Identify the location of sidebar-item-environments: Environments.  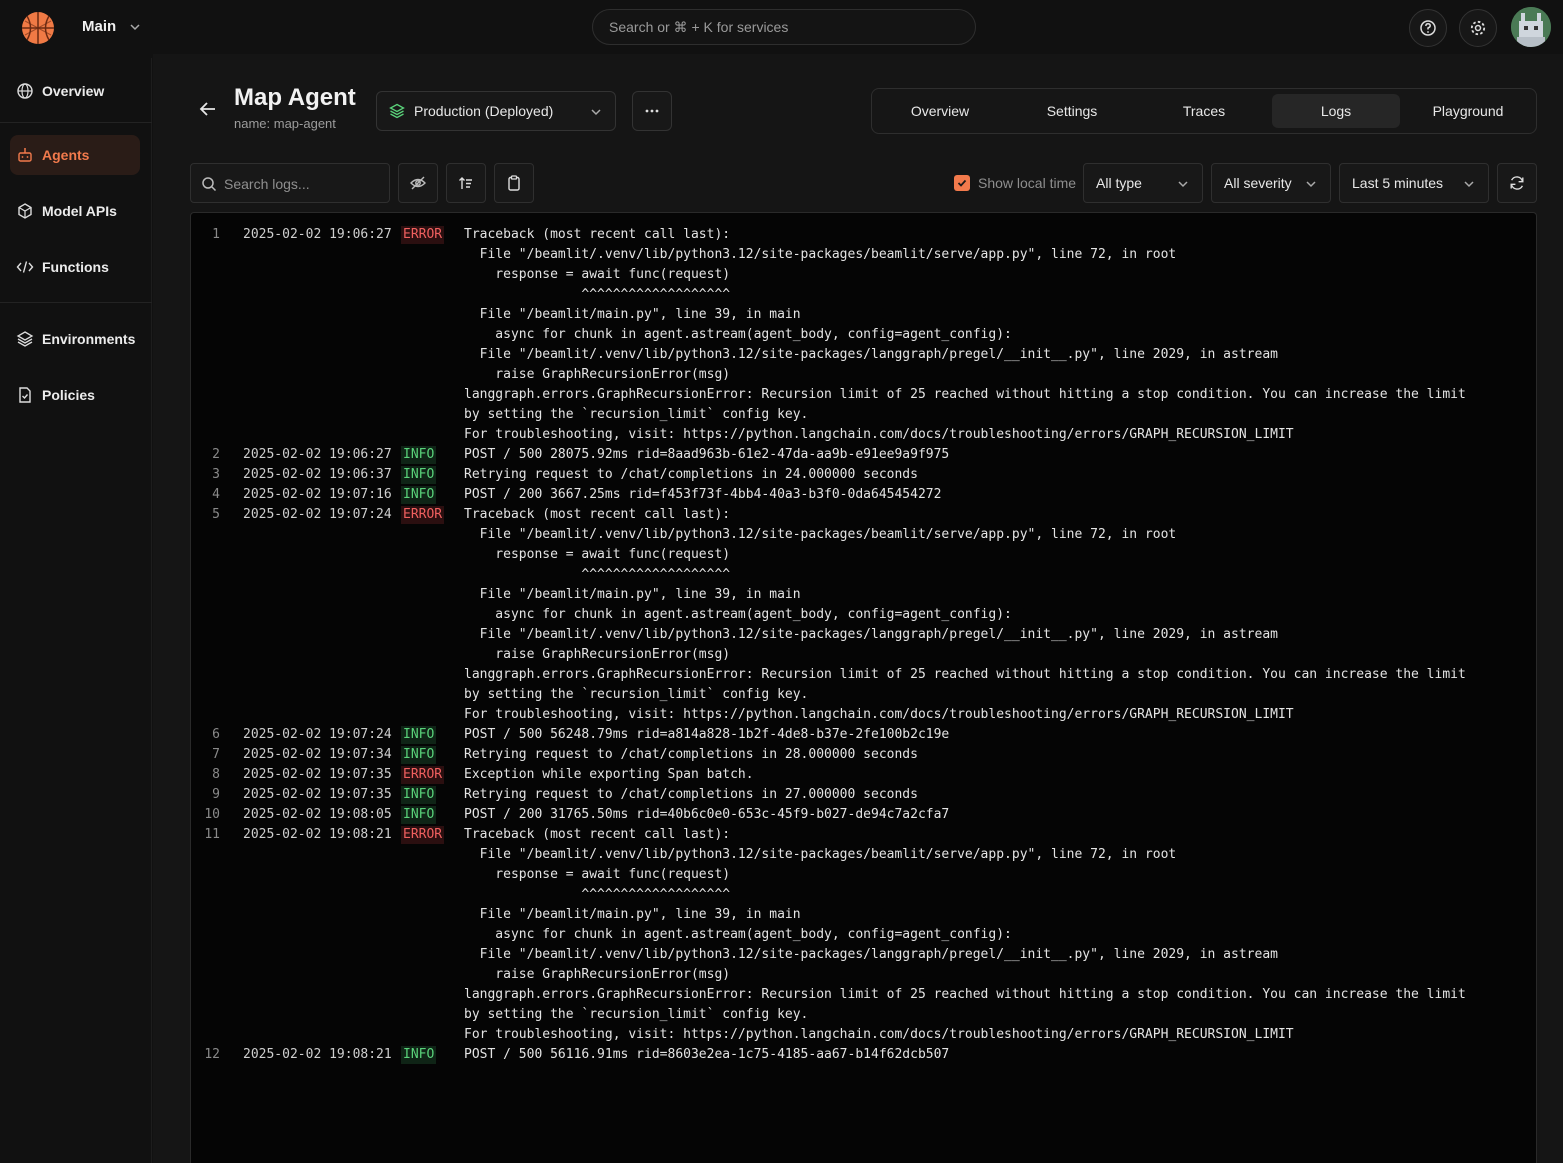
(75, 339).